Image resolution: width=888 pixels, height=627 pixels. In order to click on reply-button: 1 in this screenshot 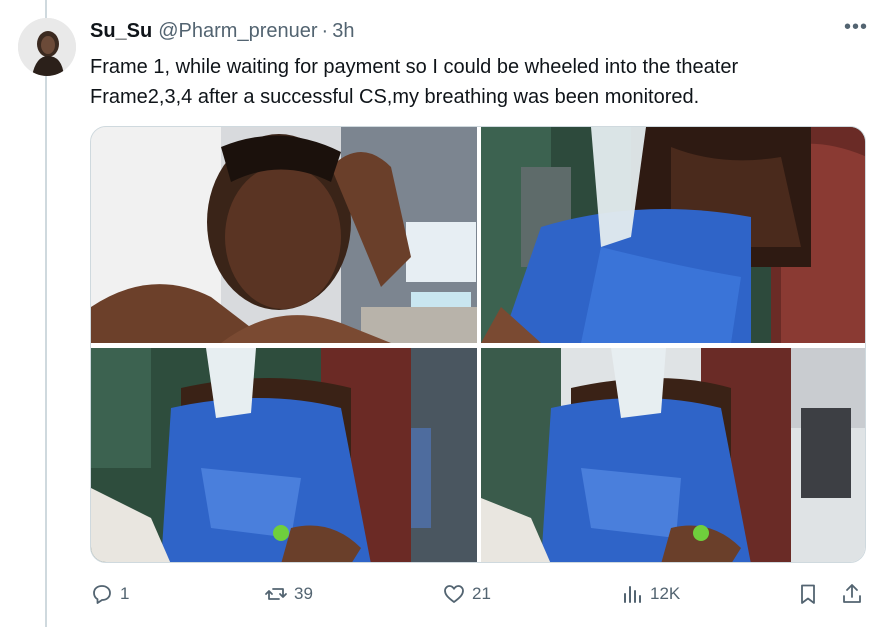, I will do `click(109, 594)`.